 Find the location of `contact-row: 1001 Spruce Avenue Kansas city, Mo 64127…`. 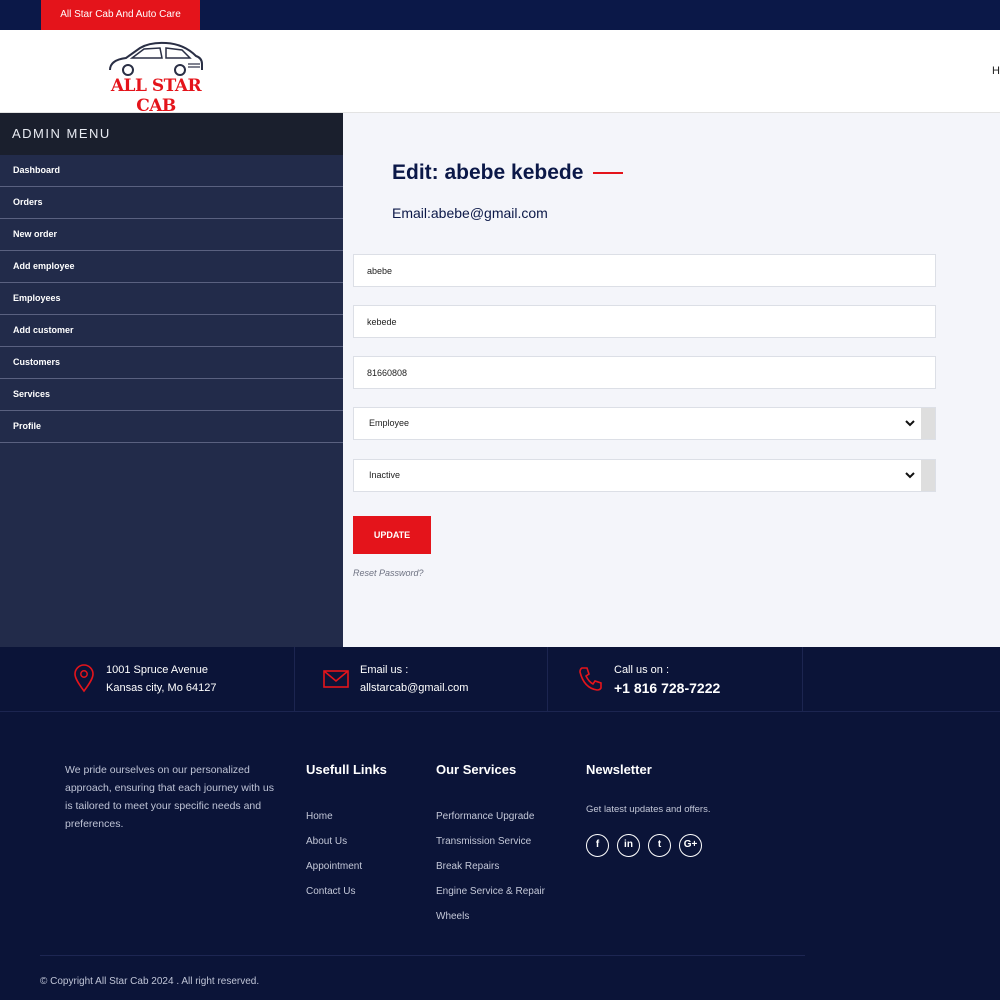

contact-row: 1001 Spruce Avenue Kansas city, Mo 64127… is located at coordinates (500, 679).